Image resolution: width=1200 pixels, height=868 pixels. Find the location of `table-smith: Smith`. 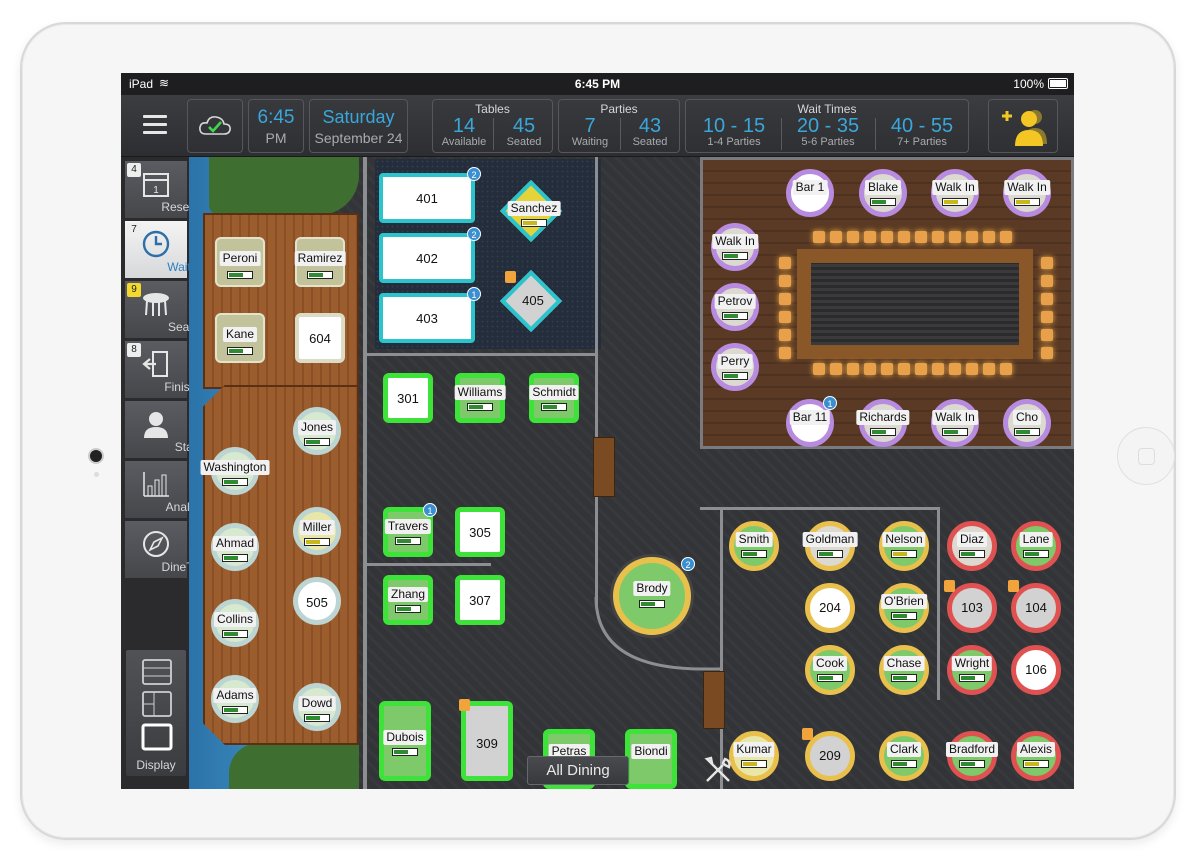

table-smith: Smith is located at coordinates (754, 546).